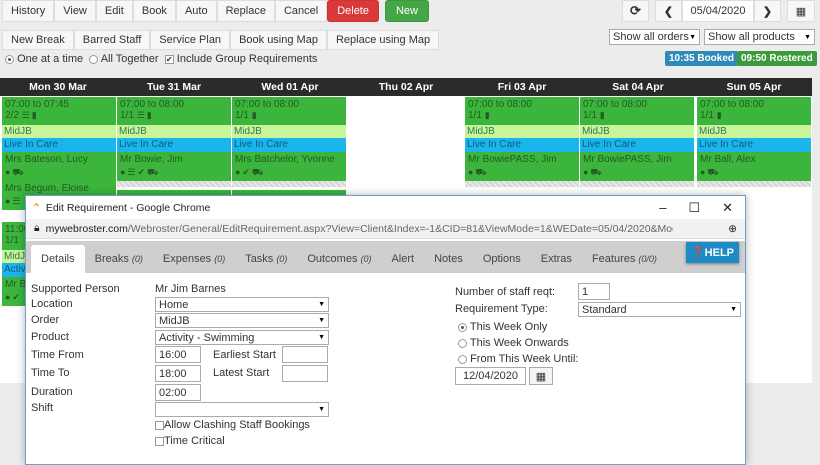 The image size is (820, 465). Describe the element at coordinates (462, 359) in the screenshot. I see `from-this-week-until-radio` at that location.